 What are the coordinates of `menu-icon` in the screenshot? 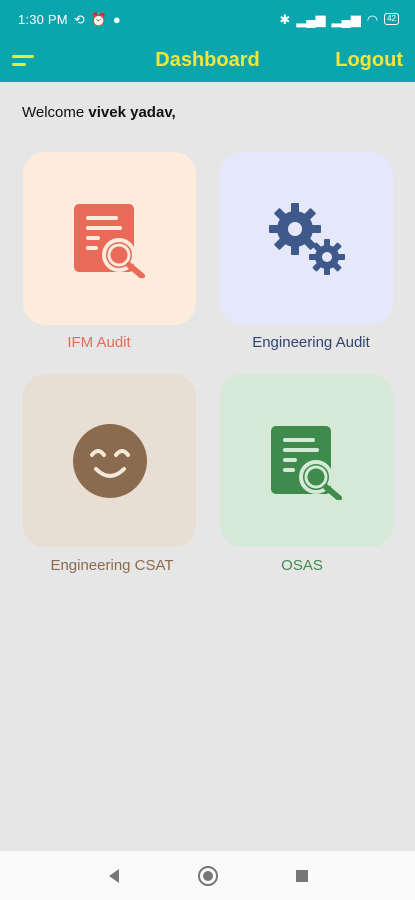 It's located at (25, 60).